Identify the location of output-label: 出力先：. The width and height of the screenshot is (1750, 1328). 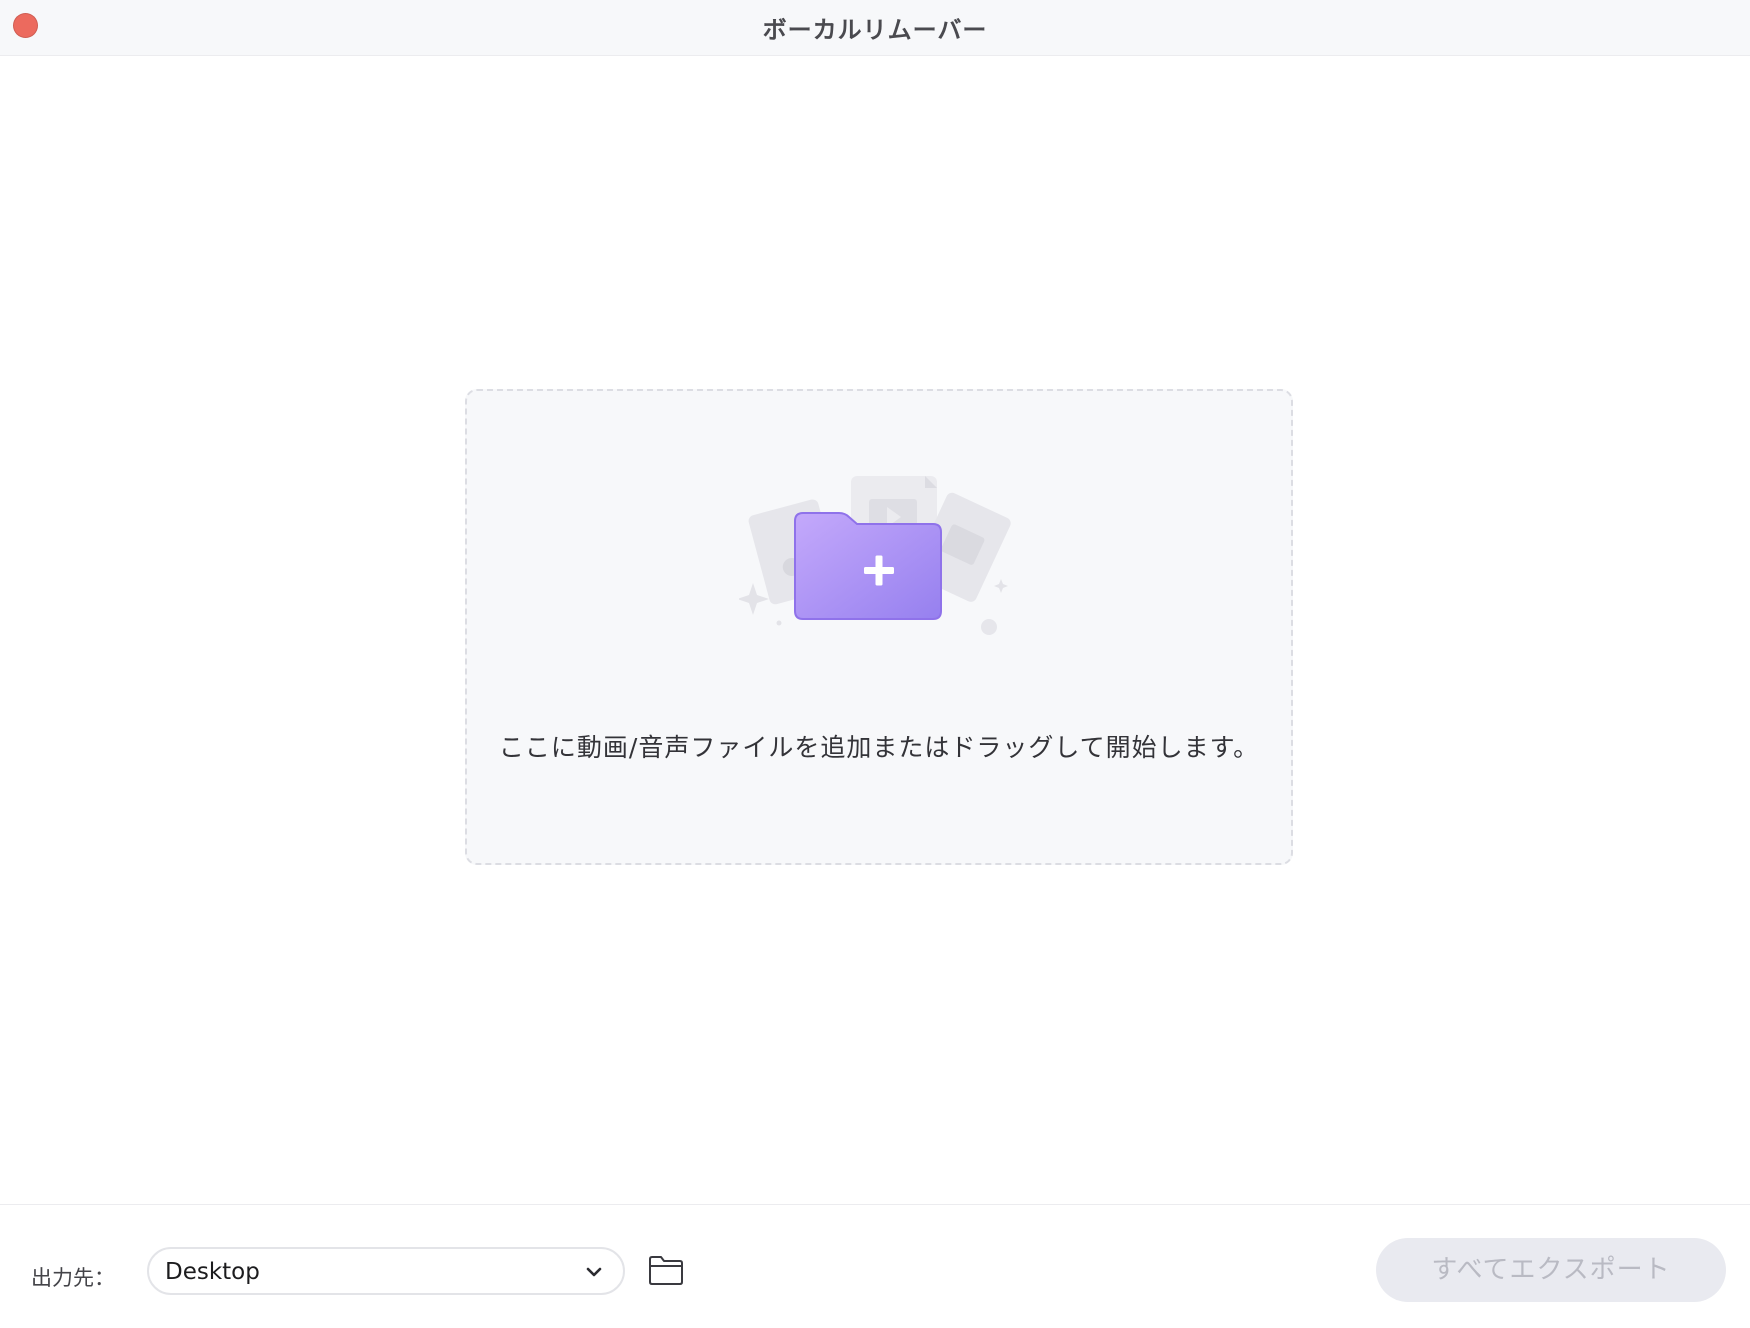
(73, 1278).